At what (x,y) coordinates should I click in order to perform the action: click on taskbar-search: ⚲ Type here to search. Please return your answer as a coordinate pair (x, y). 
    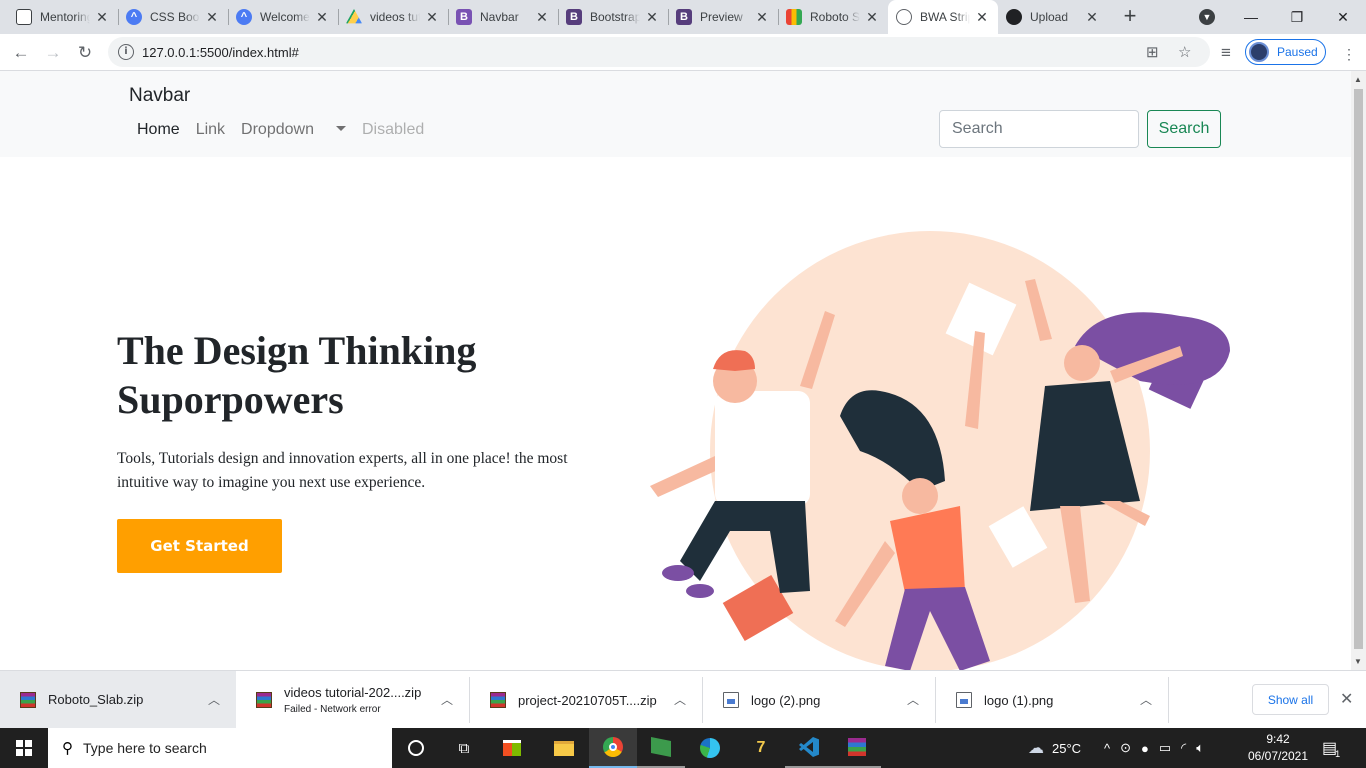
    Looking at the image, I should click on (220, 748).